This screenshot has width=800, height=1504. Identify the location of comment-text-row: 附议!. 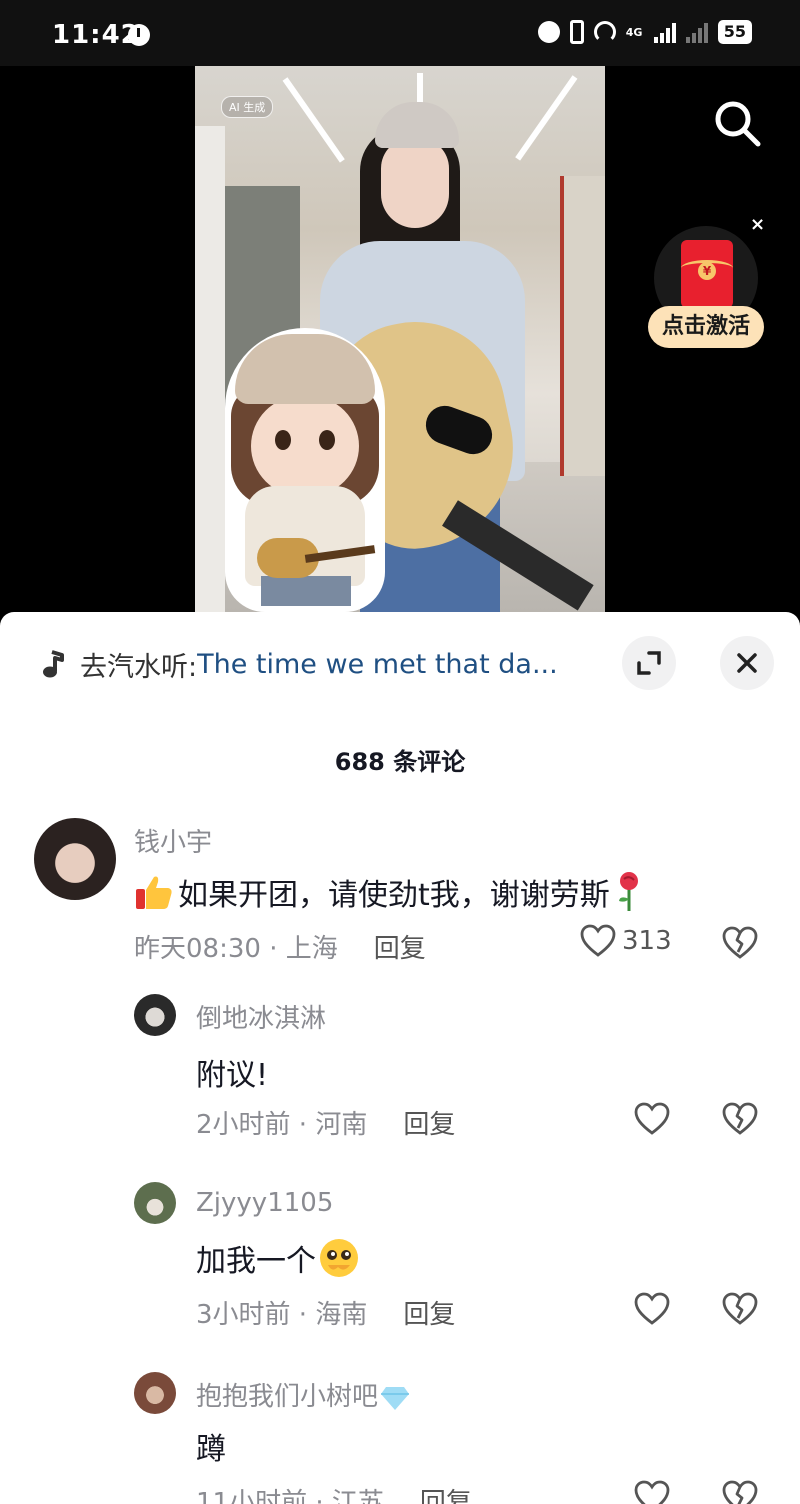
(232, 1072).